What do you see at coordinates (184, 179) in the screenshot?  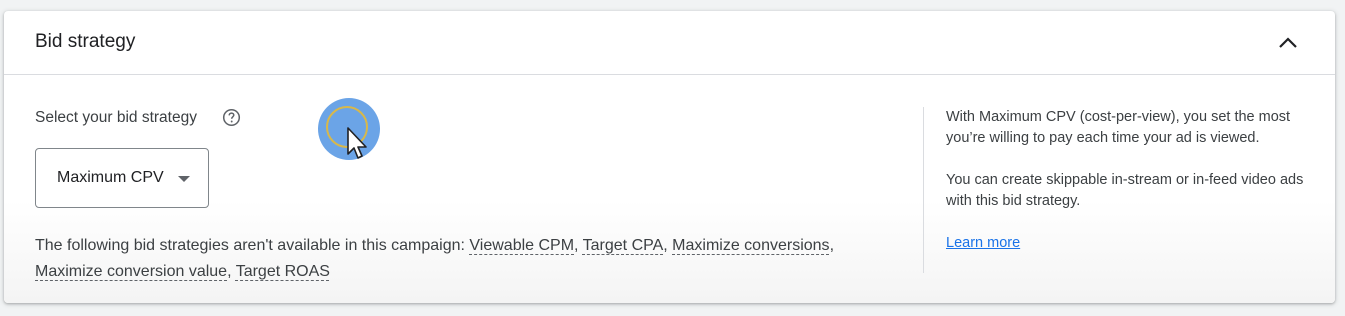 I see `caret-down-icon` at bounding box center [184, 179].